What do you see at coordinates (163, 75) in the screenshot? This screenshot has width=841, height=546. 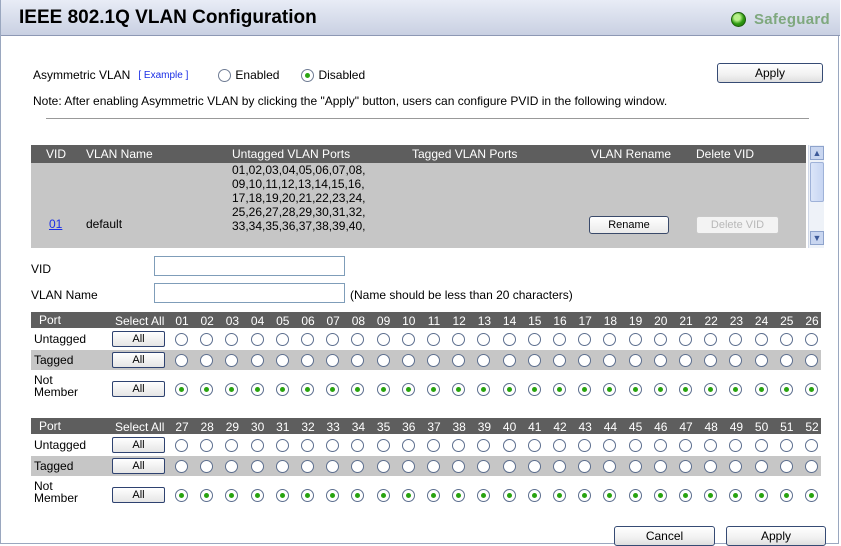 I see `example-link: [ Example ]` at bounding box center [163, 75].